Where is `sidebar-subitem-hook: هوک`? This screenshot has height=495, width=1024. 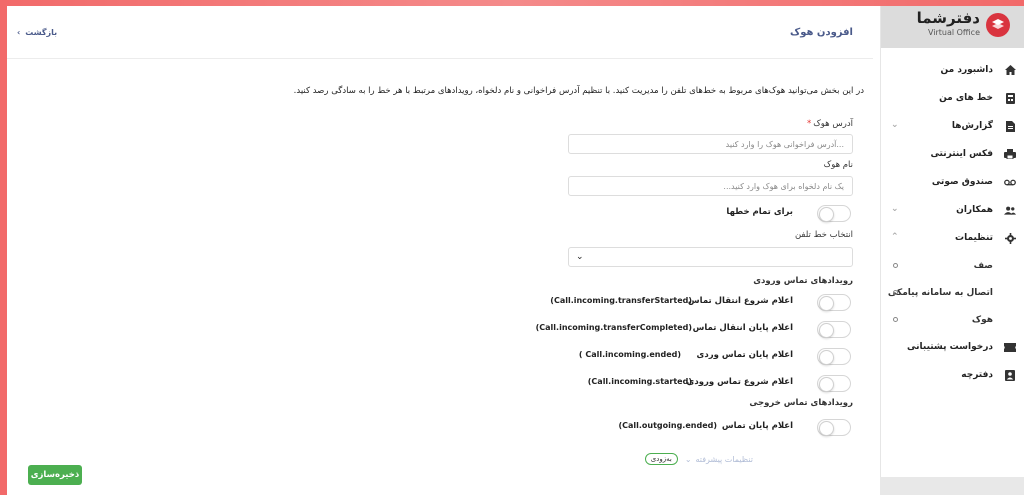
sidebar-subitem-hook: هوک is located at coordinates (952, 319).